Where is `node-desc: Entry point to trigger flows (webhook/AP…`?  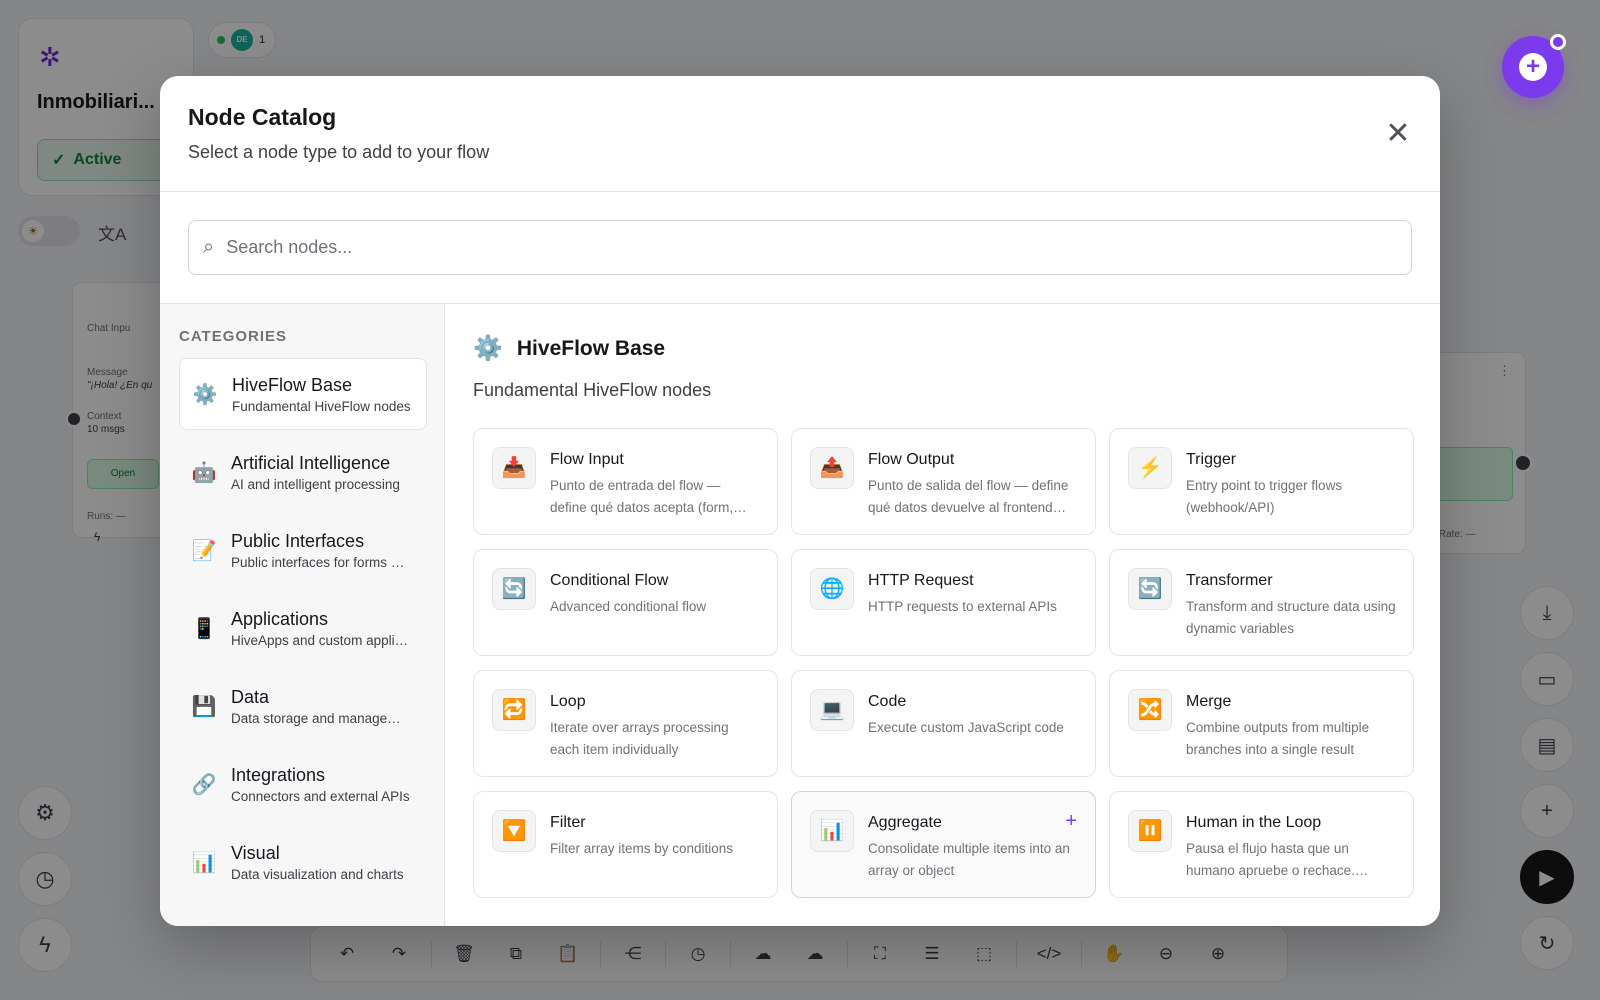 node-desc: Entry point to trigger flows (webhook/AP… is located at coordinates (1264, 496).